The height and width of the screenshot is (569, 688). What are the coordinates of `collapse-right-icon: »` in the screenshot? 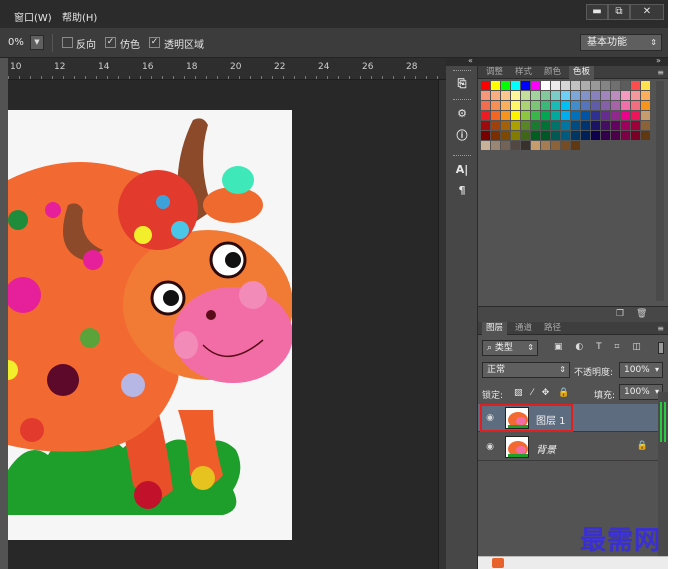 It's located at (658, 60).